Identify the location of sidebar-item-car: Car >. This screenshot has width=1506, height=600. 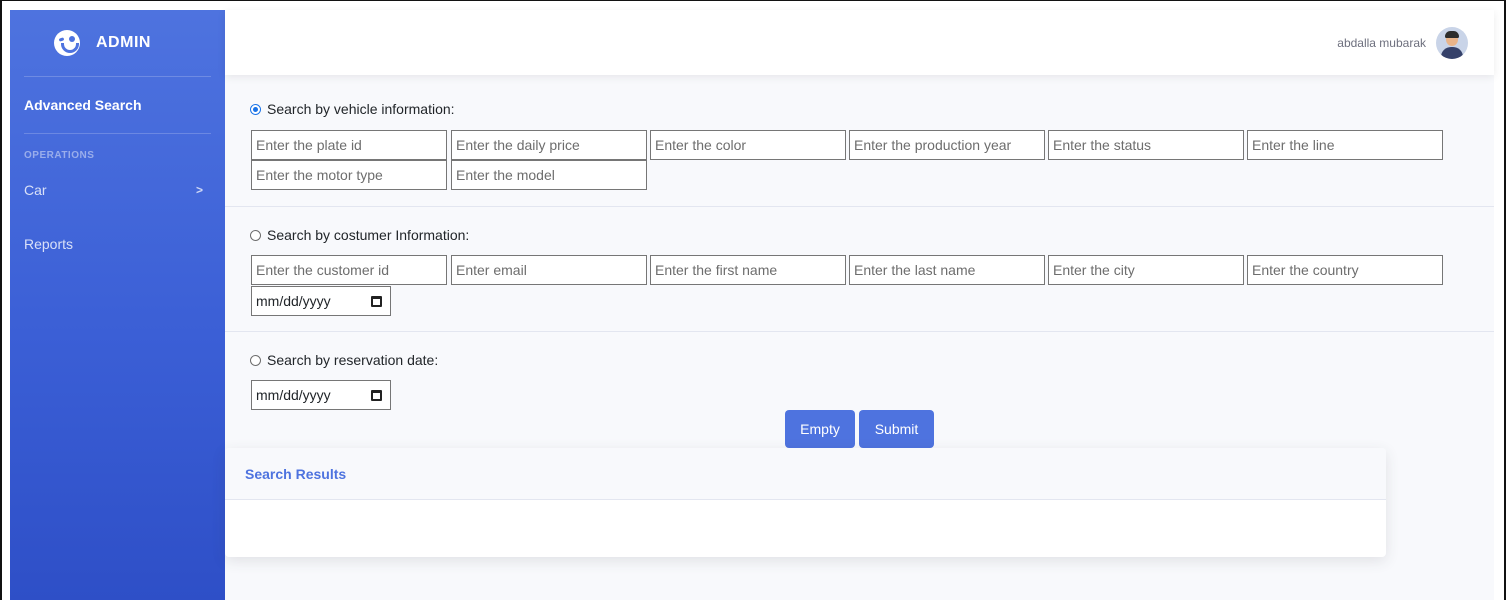
(117, 190).